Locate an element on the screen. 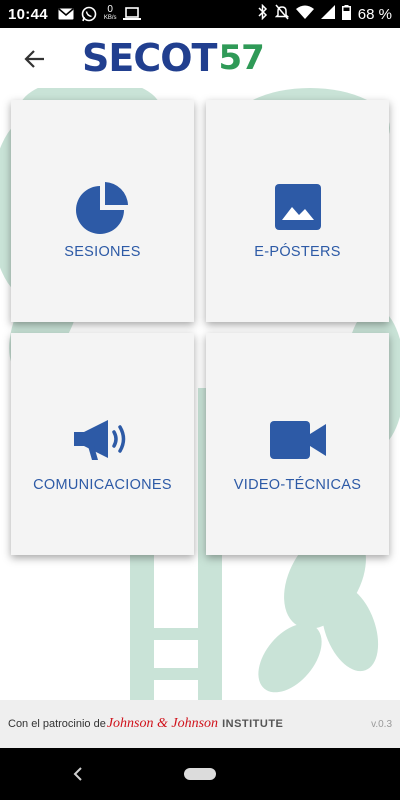  tile-comunicaciones: COMUNICACIONES is located at coordinates (102, 444).